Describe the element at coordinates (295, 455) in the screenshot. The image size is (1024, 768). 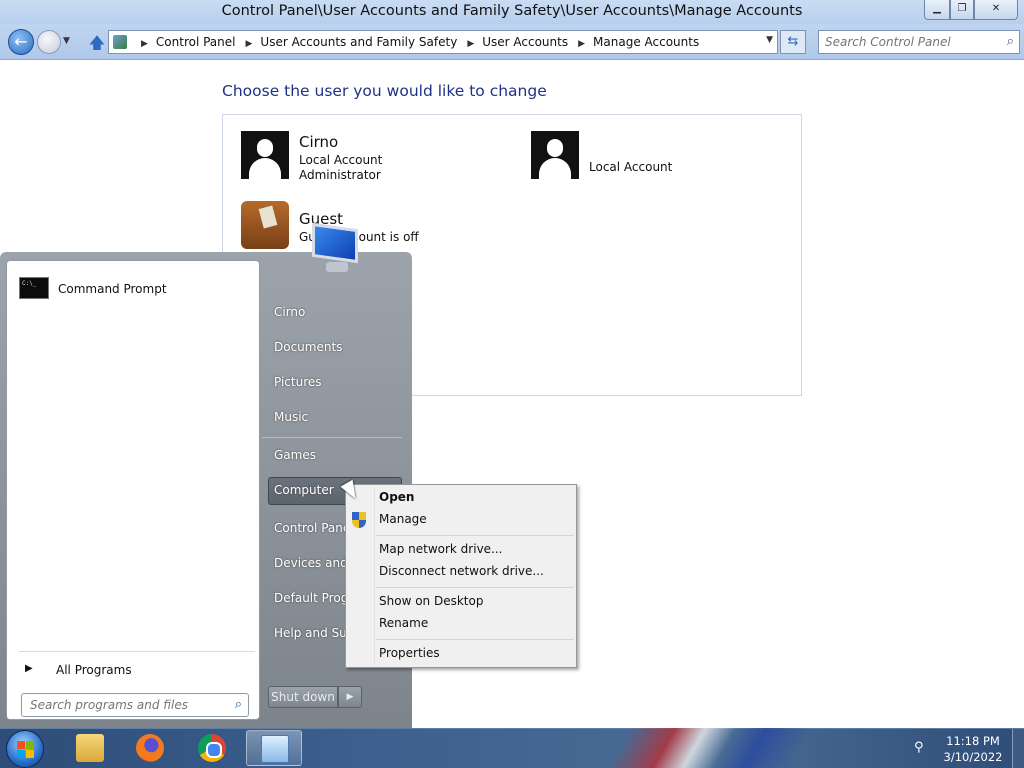
I see `start-link-games: Games` at that location.